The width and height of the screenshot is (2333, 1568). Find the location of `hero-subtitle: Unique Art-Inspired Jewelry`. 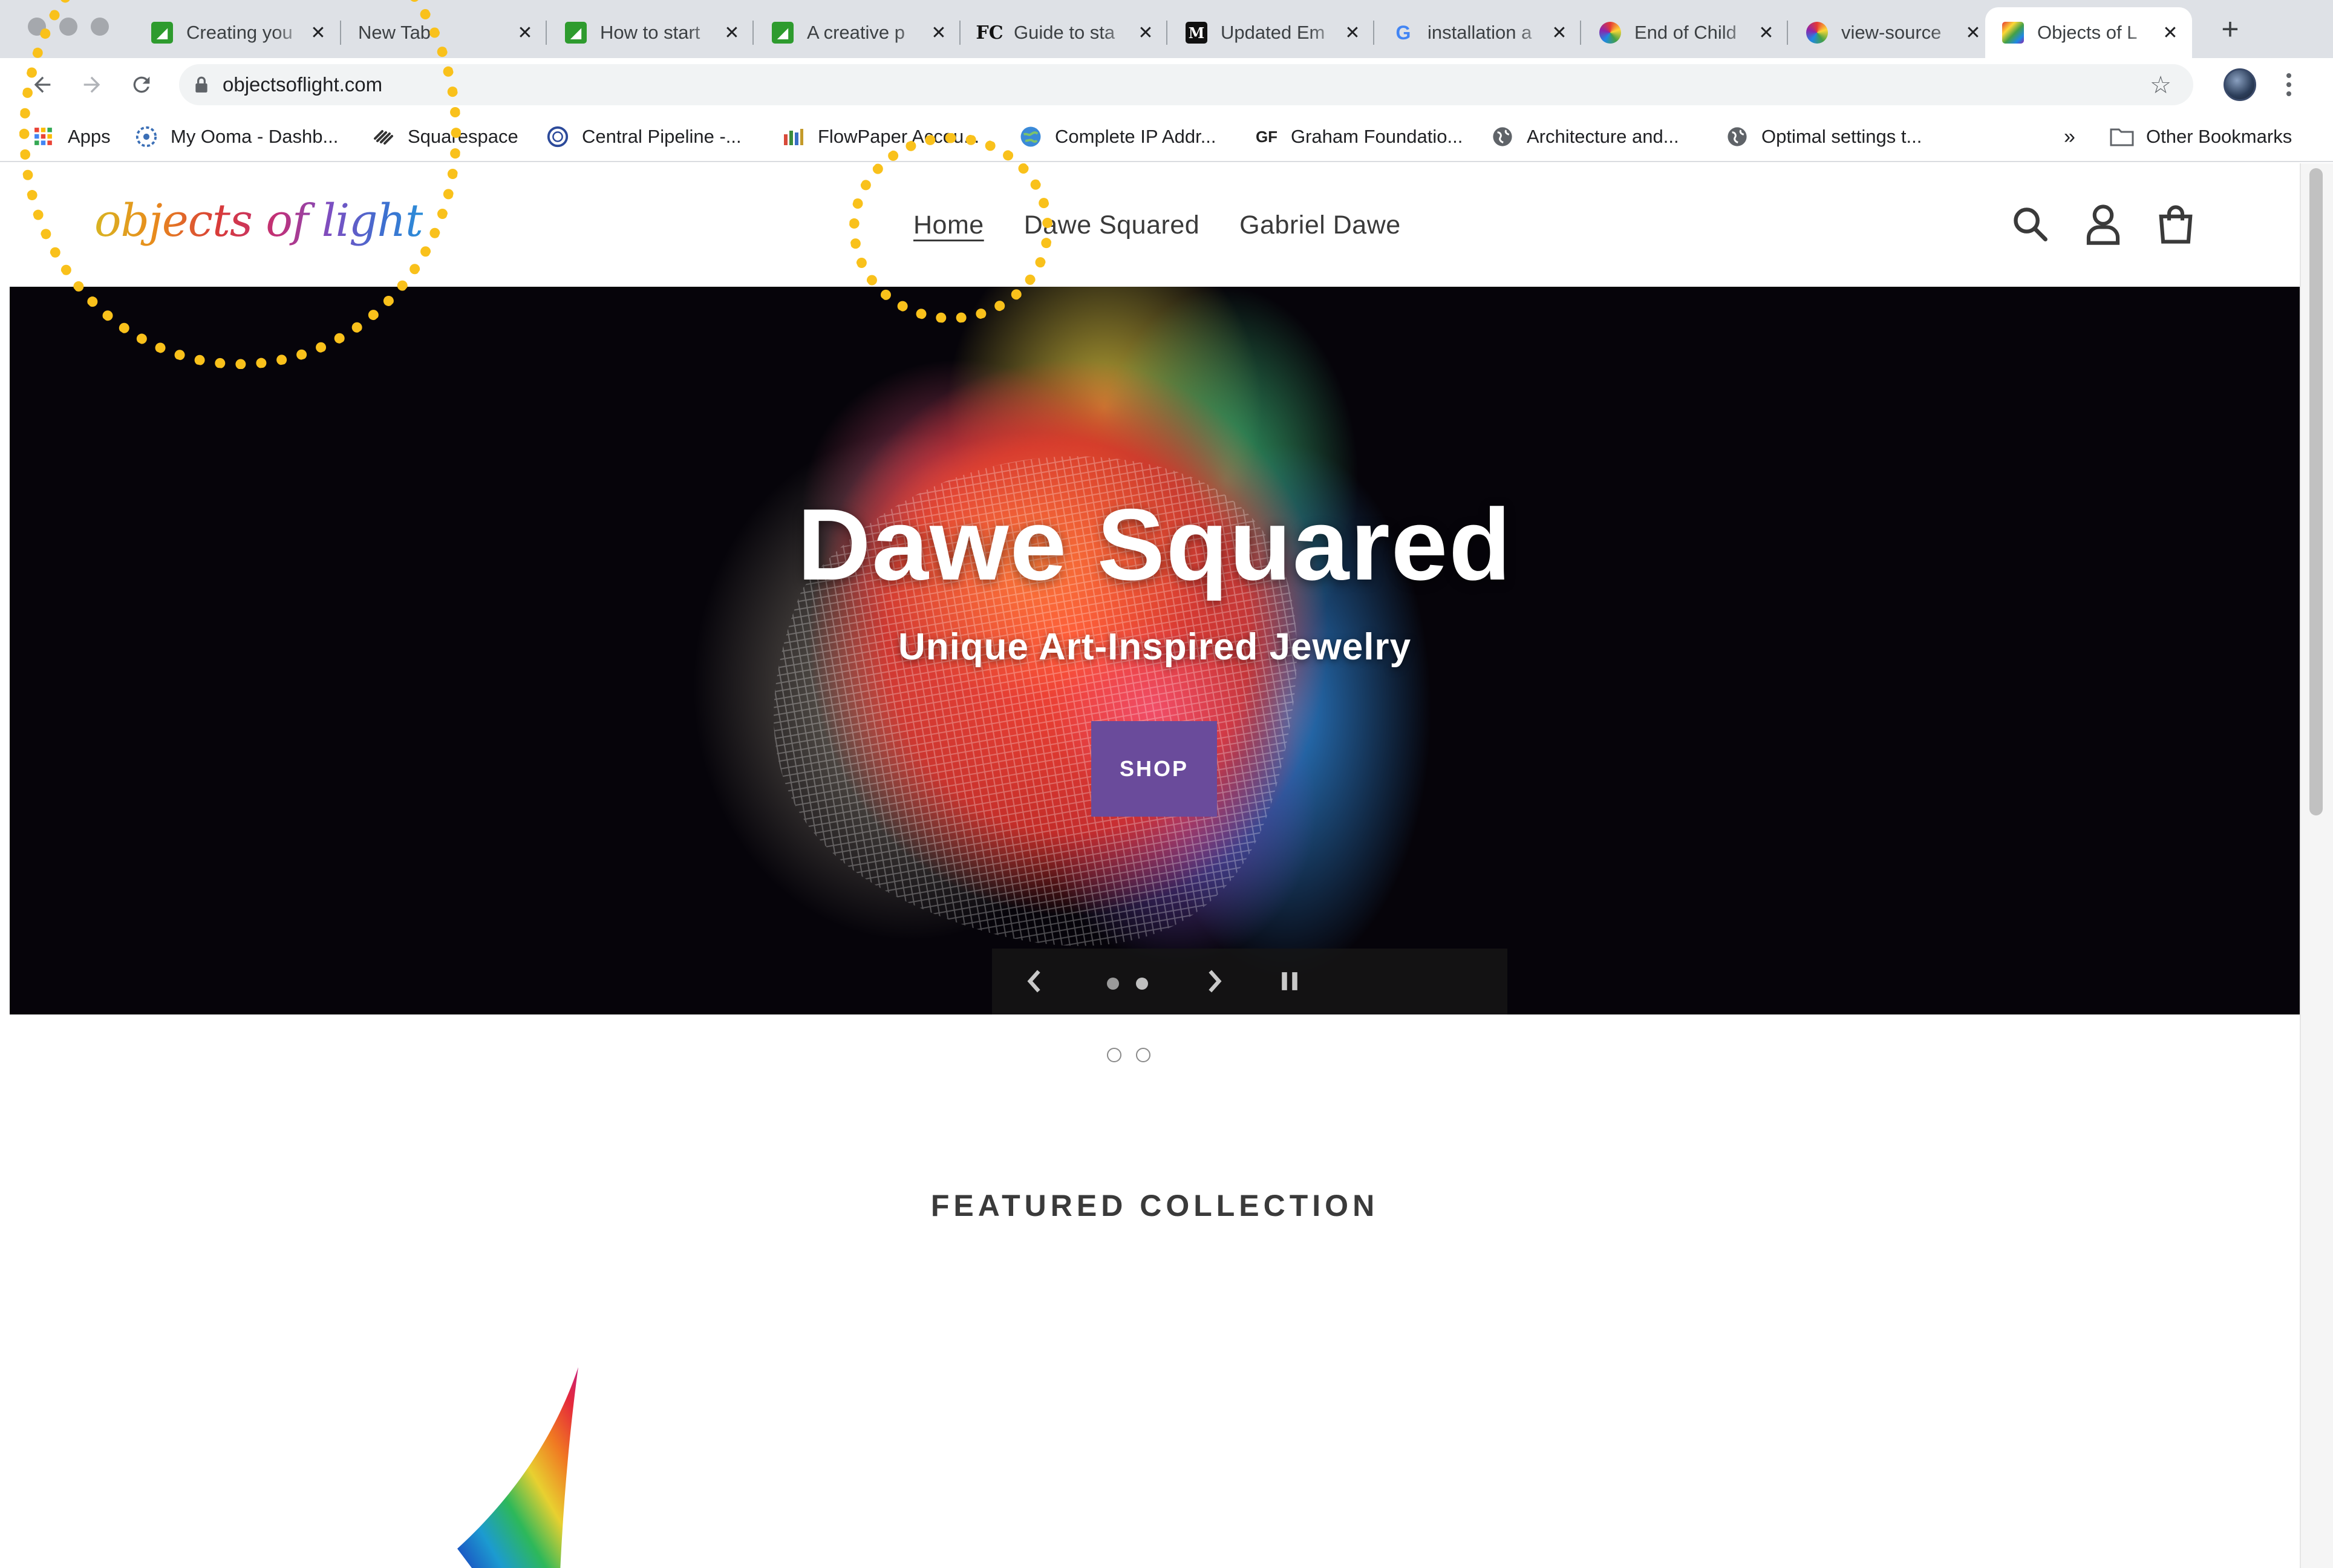

hero-subtitle: Unique Art-Inspired Jewelry is located at coordinates (1155, 647).